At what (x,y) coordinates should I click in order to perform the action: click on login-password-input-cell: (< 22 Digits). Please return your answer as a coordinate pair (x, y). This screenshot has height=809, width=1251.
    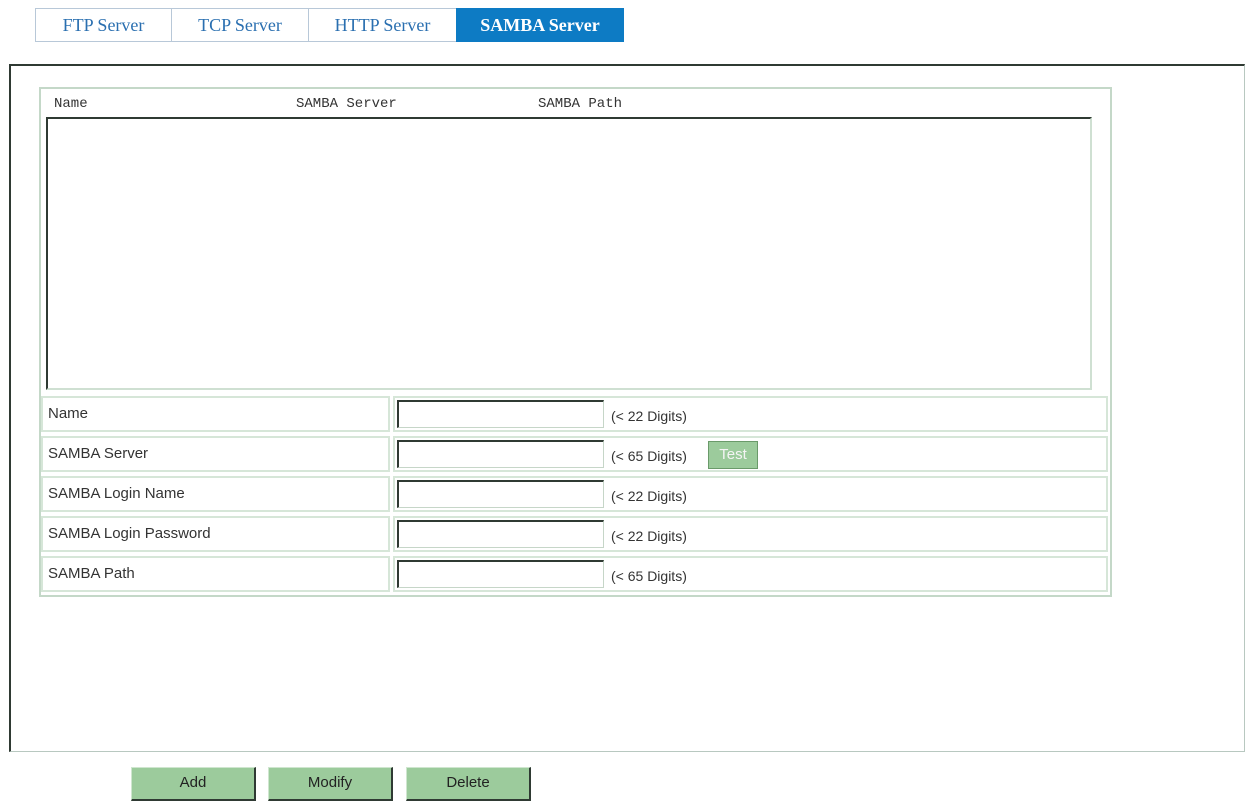
    Looking at the image, I should click on (750, 534).